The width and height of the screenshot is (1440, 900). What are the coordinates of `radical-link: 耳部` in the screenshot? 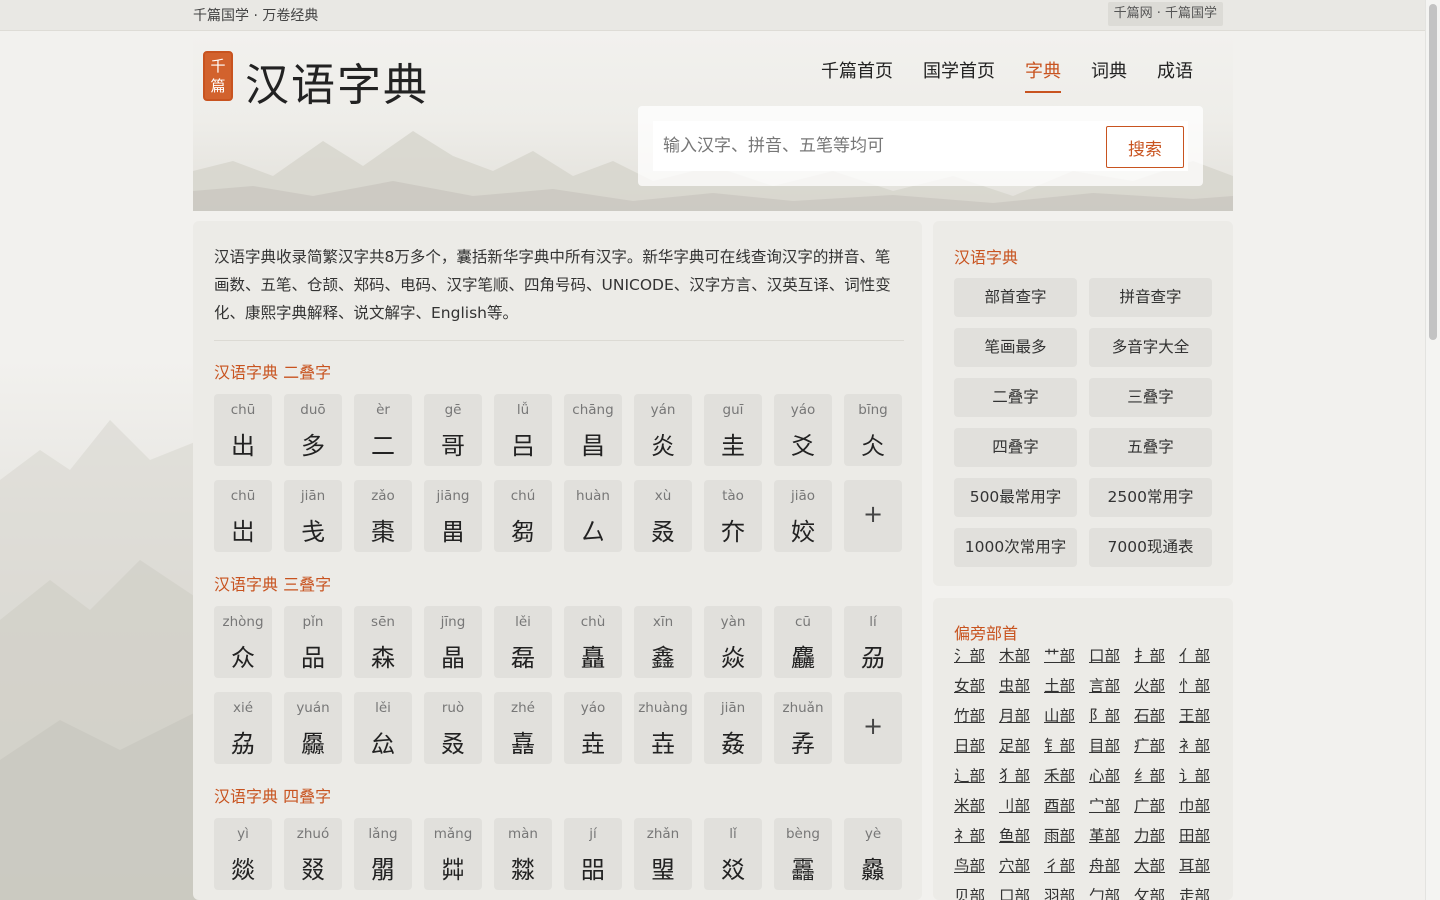 It's located at (1201, 866).